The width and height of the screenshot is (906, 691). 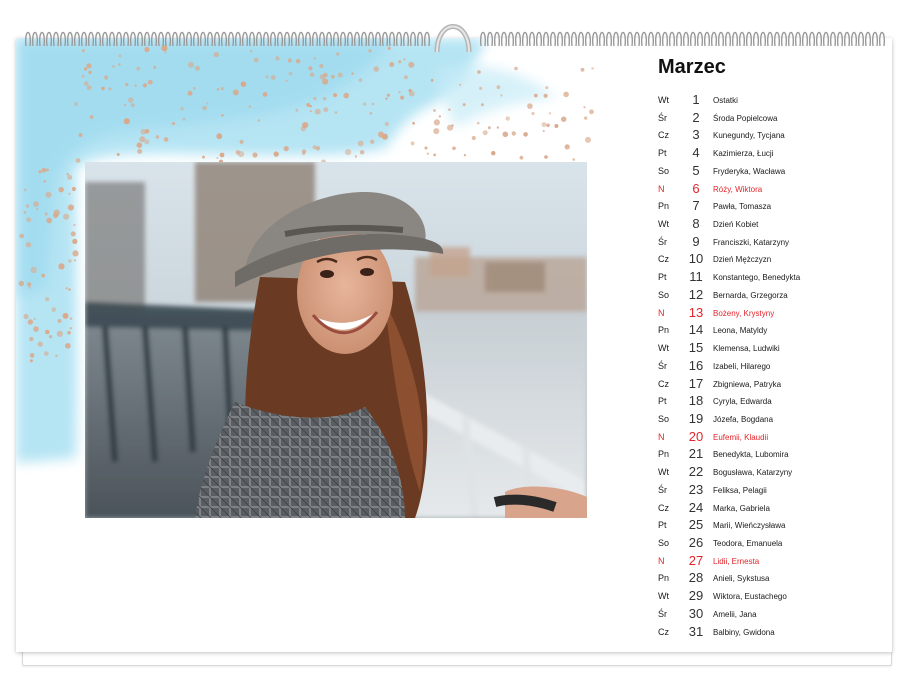 I want to click on name-day-text: Klemensa, Ludwiki, so click(x=746, y=349).